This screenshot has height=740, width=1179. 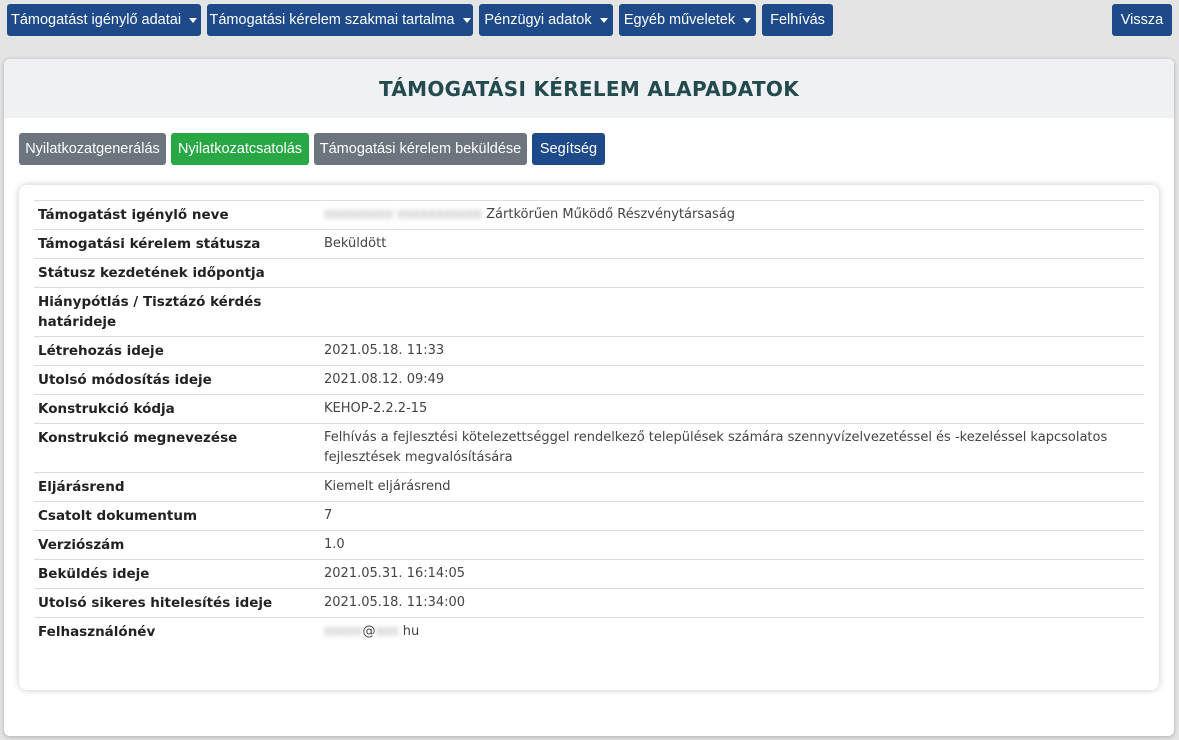 I want to click on table-row: Felhasználónév xxxxx@xxx hu, so click(x=589, y=631).